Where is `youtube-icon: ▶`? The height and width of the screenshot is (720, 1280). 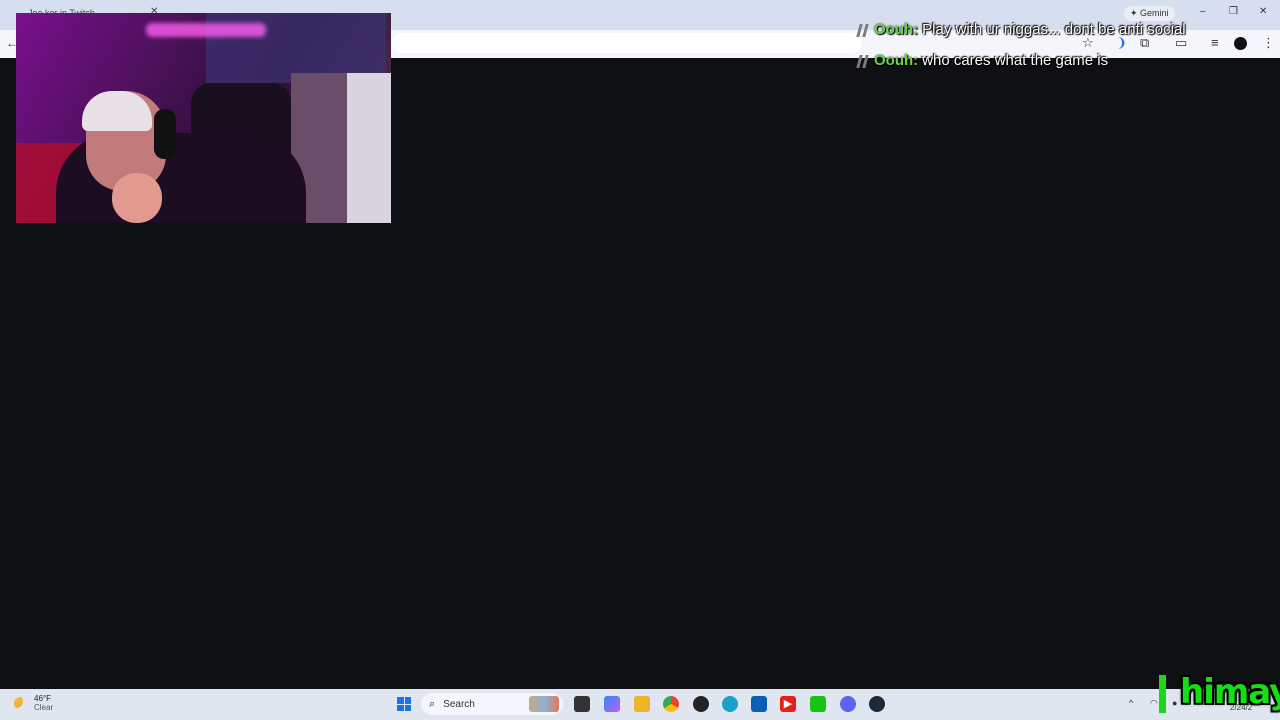
youtube-icon: ▶ is located at coordinates (788, 704).